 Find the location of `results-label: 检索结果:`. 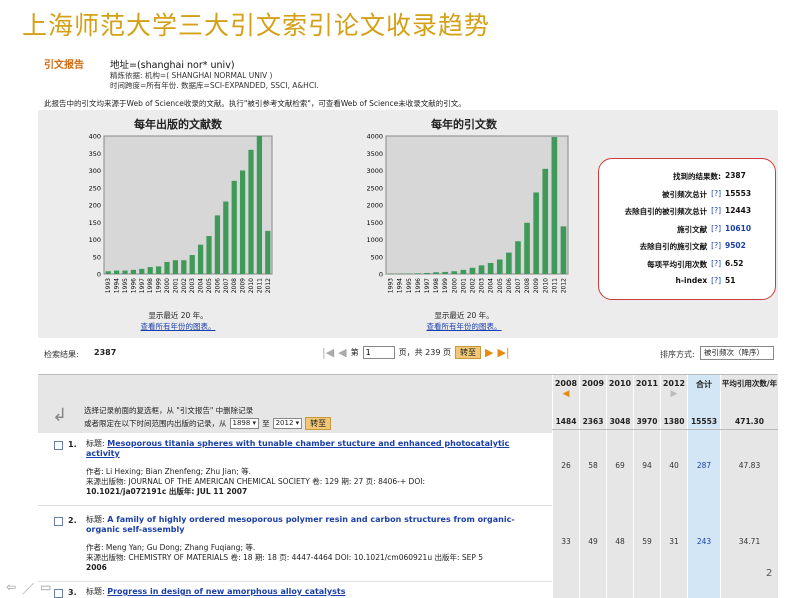

results-label: 检索结果: is located at coordinates (61, 354).